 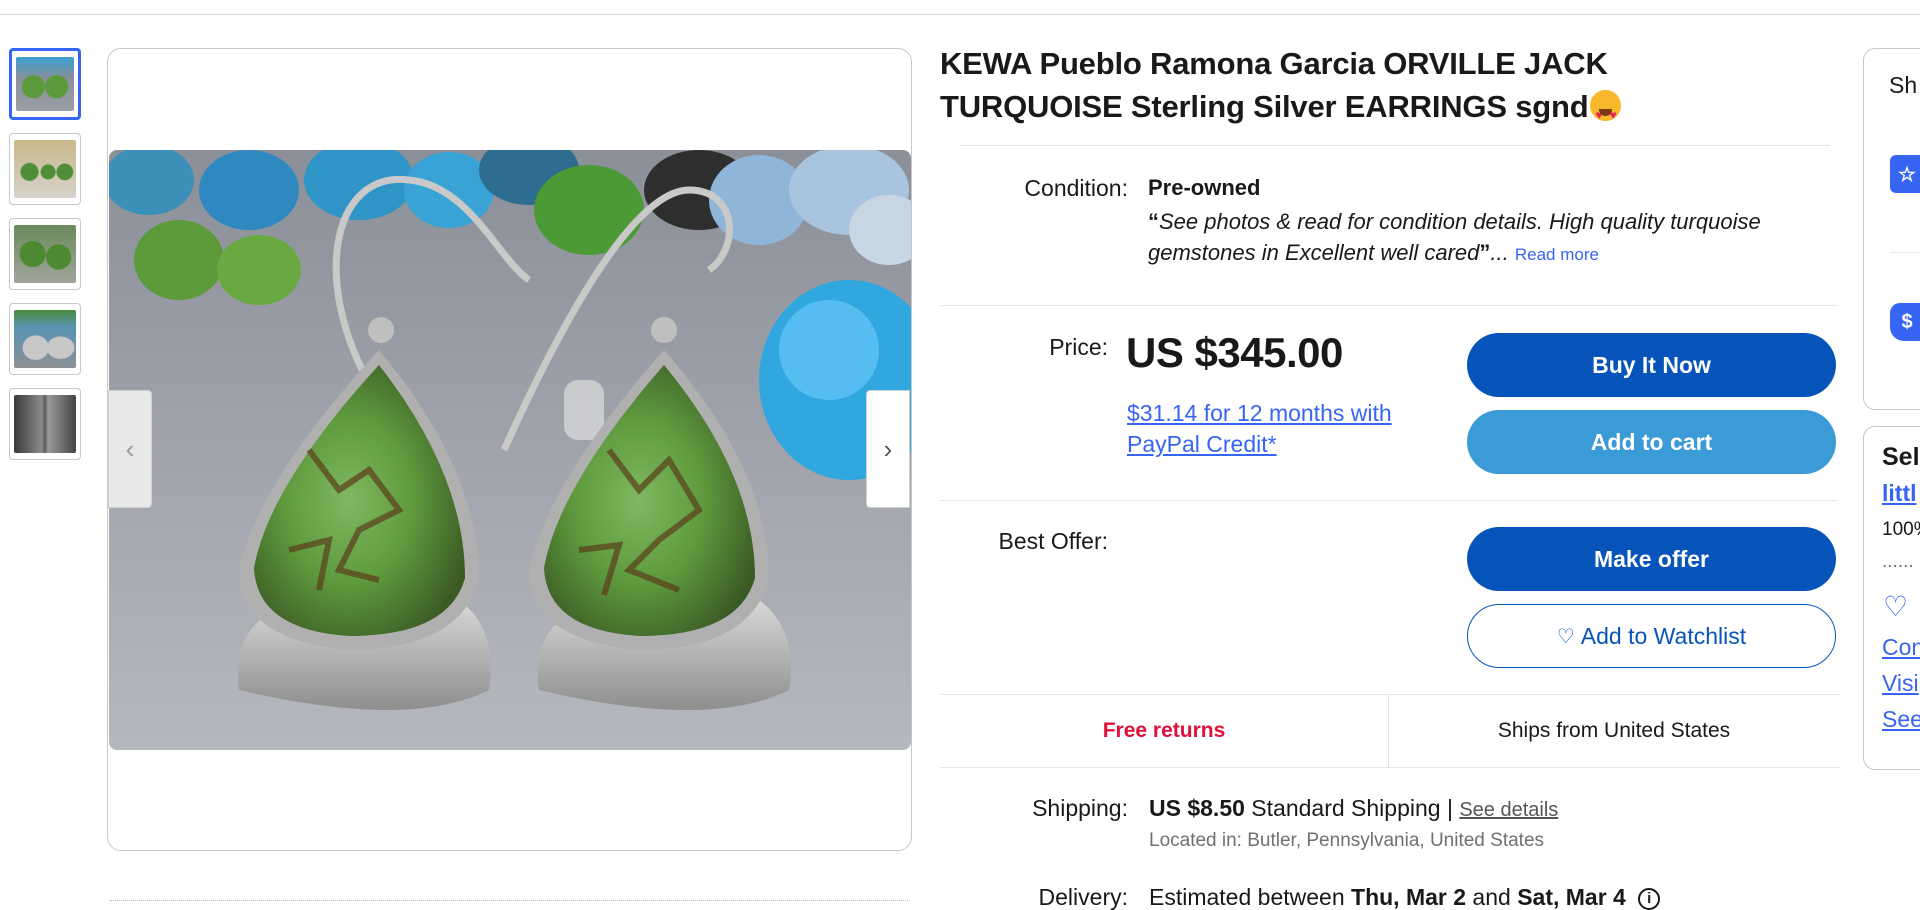 I want to click on heart-eyes-emoji-icon, so click(x=1606, y=113).